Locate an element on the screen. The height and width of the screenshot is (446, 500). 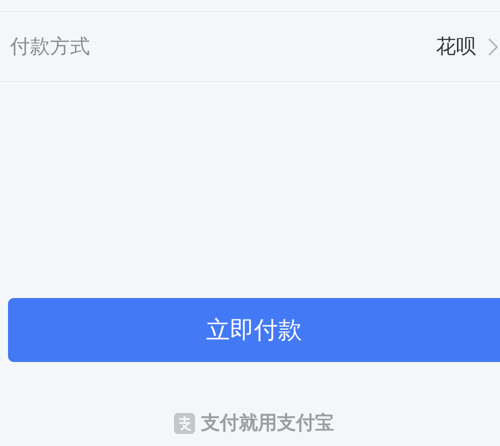
field-value: 花呗 is located at coordinates (456, 46).